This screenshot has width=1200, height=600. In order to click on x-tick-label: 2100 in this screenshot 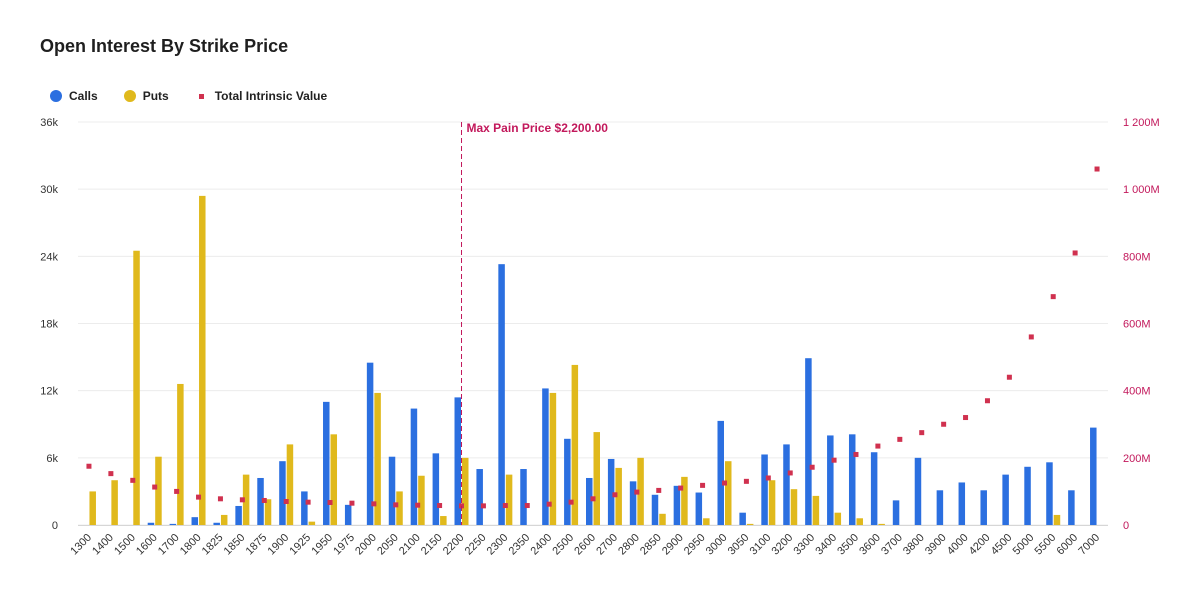, I will do `click(410, 545)`.